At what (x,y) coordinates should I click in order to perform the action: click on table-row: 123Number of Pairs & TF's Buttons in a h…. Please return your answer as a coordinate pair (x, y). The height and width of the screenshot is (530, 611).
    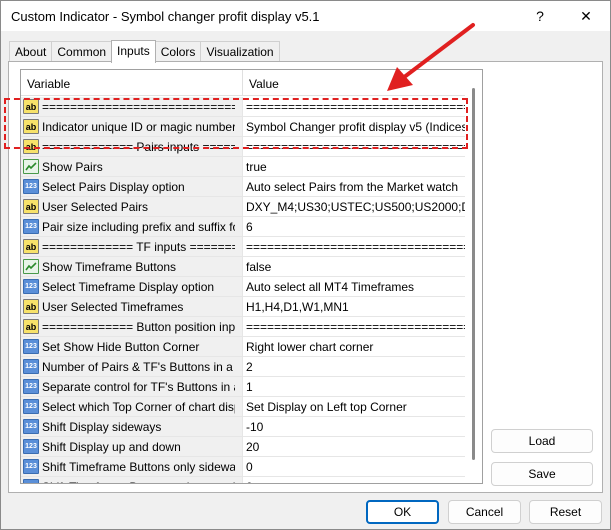
    Looking at the image, I should click on (243, 367).